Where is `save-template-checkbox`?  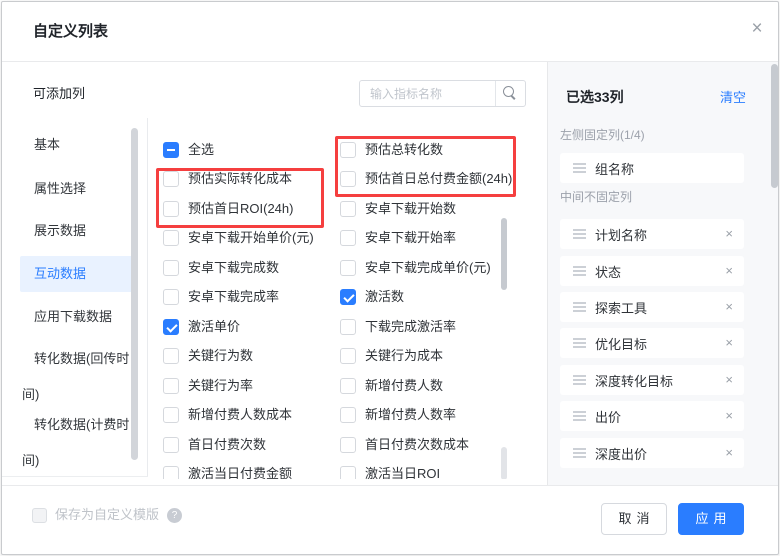 save-template-checkbox is located at coordinates (39, 515).